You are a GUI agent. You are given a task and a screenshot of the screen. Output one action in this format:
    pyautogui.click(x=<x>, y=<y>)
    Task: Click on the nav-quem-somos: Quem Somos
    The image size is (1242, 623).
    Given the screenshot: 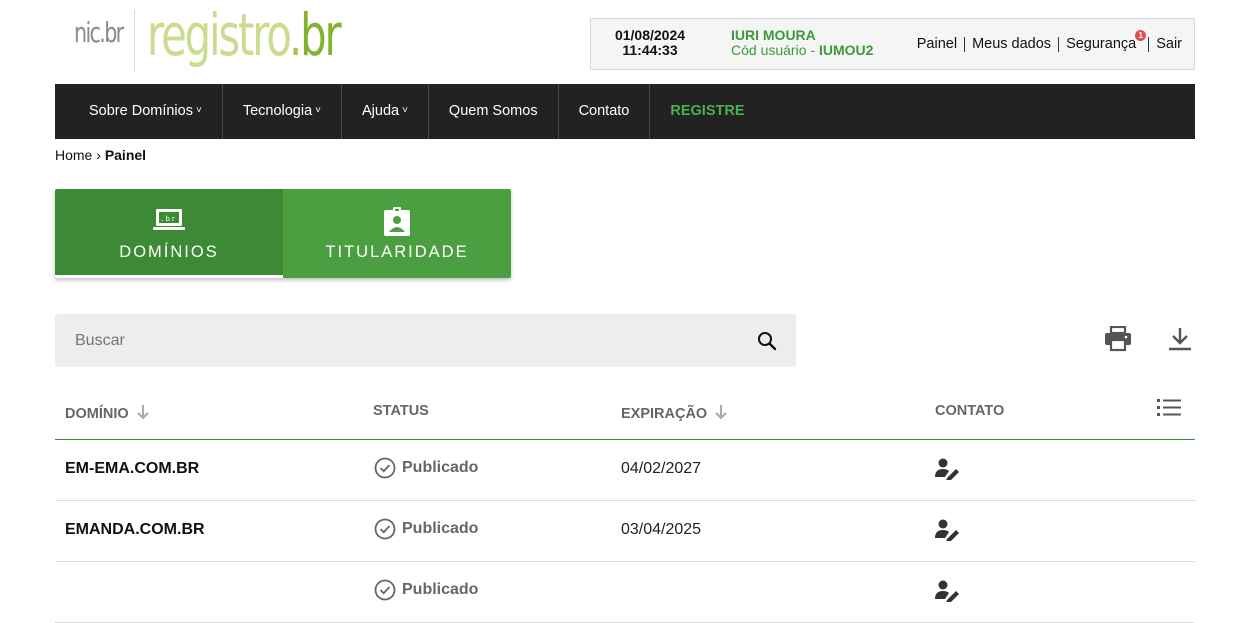 What is the action you would take?
    pyautogui.click(x=494, y=111)
    